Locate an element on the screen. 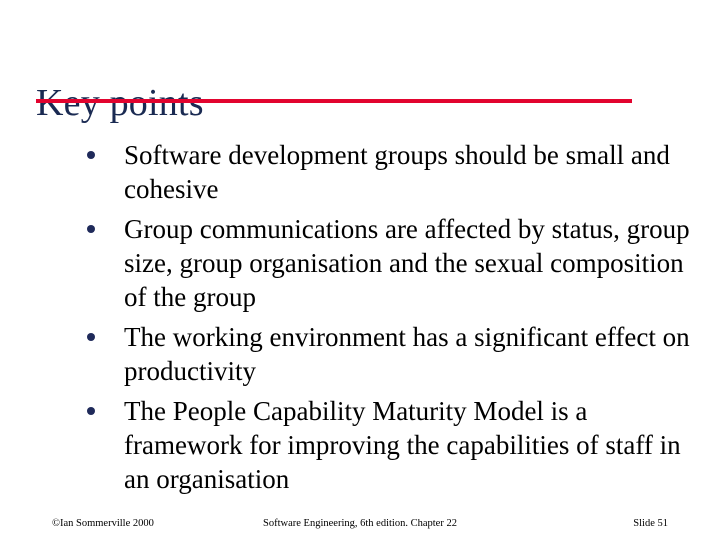 The height and width of the screenshot is (540, 720). footer-slide-number: Slide 51 is located at coordinates (650, 523).